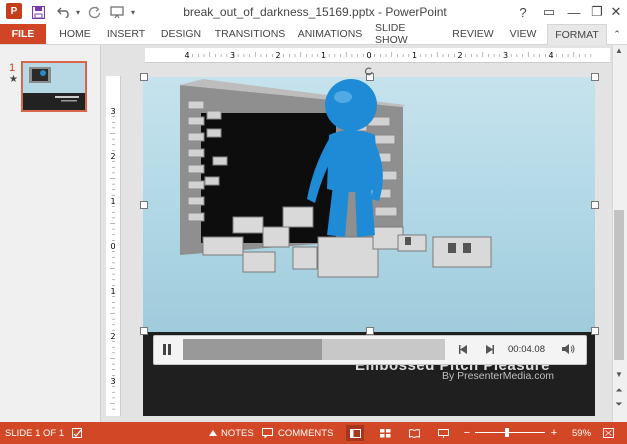  What do you see at coordinates (214, 433) in the screenshot?
I see `notes-icon` at bounding box center [214, 433].